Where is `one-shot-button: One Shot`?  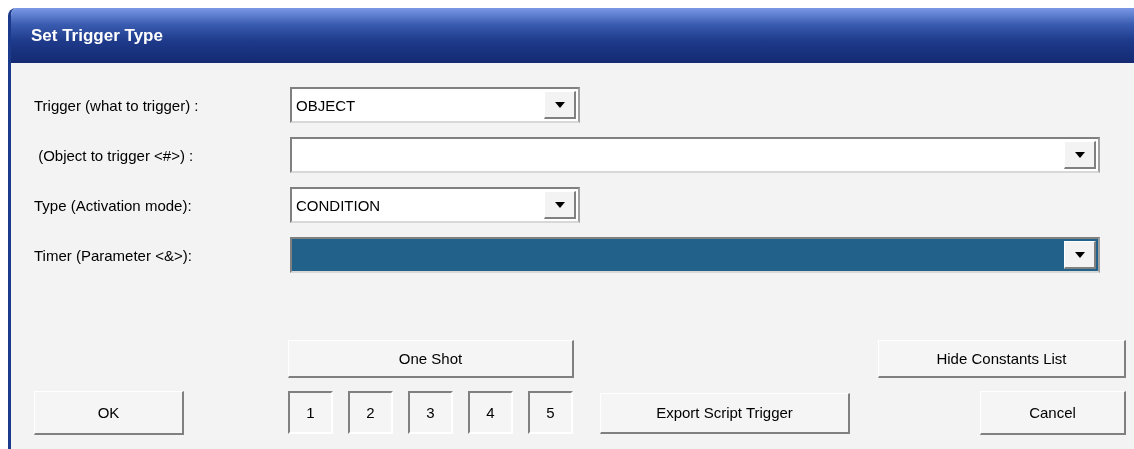 one-shot-button: One Shot is located at coordinates (431, 359).